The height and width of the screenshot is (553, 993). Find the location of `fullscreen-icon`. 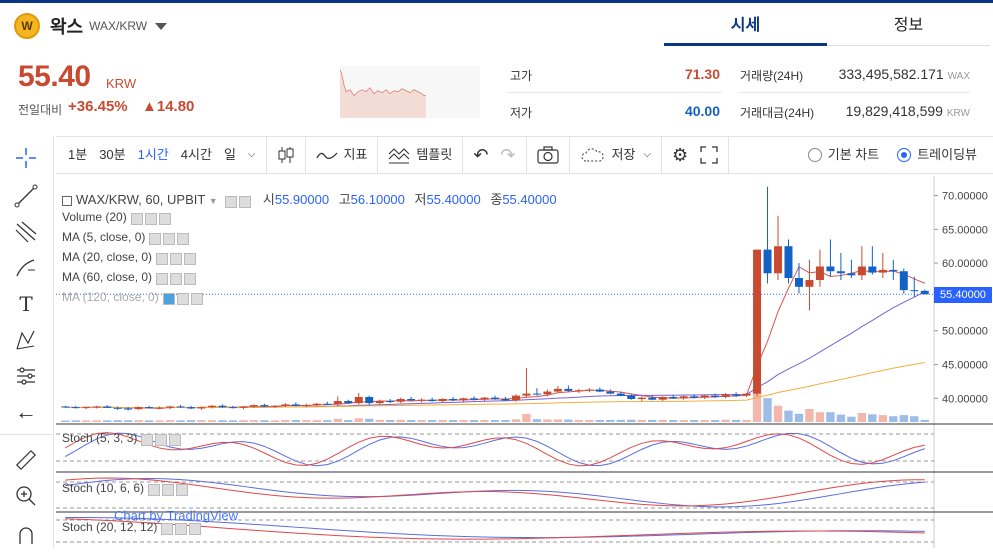

fullscreen-icon is located at coordinates (709, 155).